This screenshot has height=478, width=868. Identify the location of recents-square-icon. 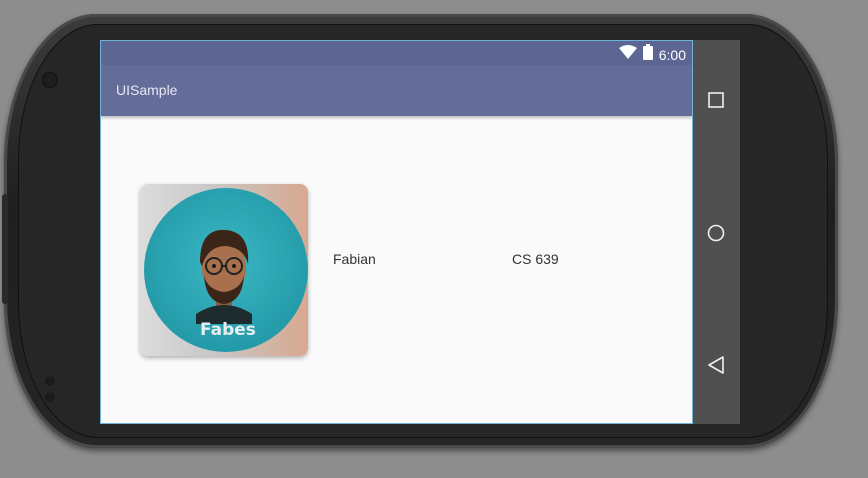
(716, 100).